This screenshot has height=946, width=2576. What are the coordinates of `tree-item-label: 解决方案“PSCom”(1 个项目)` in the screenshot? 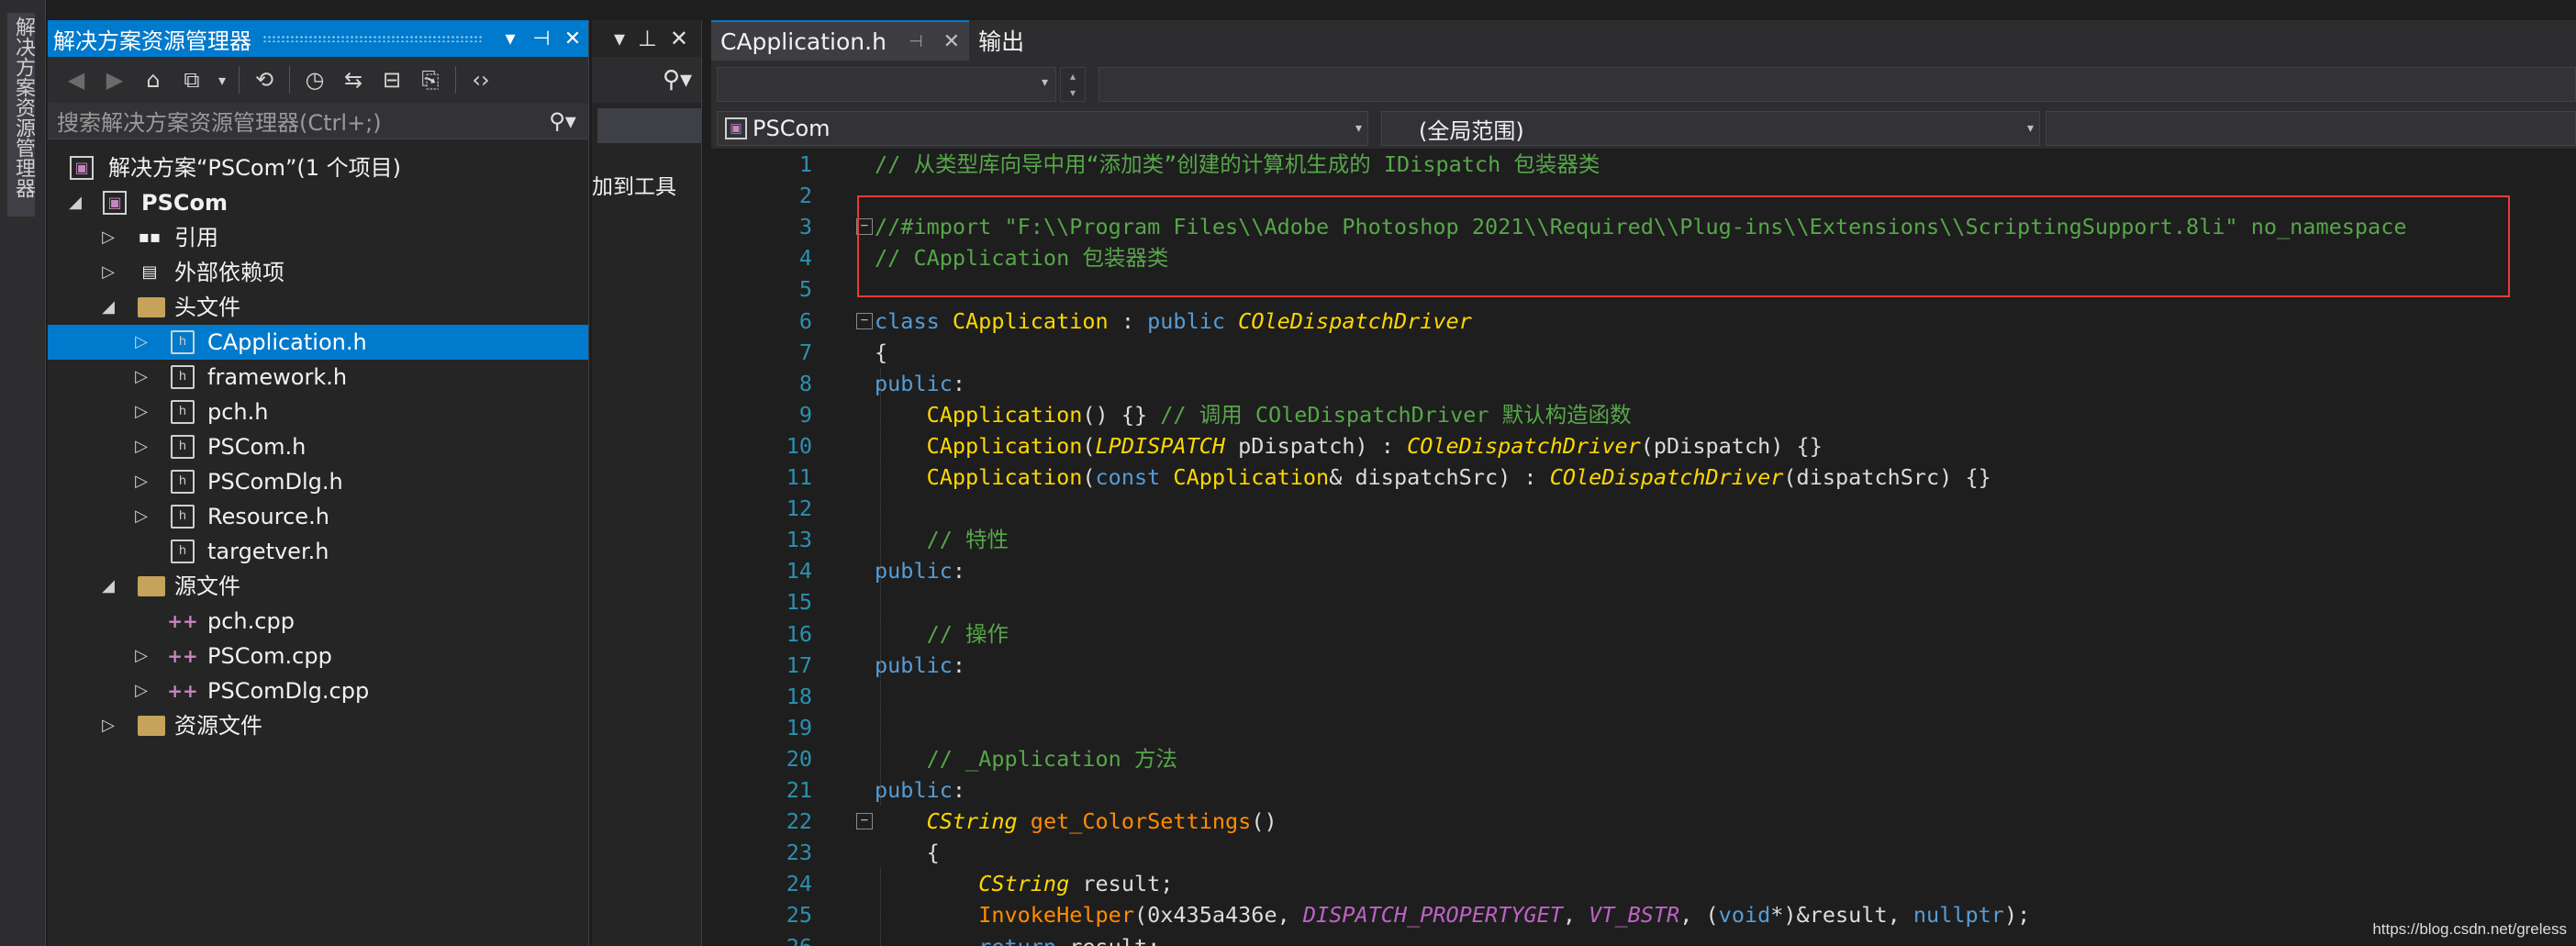 It's located at (255, 168).